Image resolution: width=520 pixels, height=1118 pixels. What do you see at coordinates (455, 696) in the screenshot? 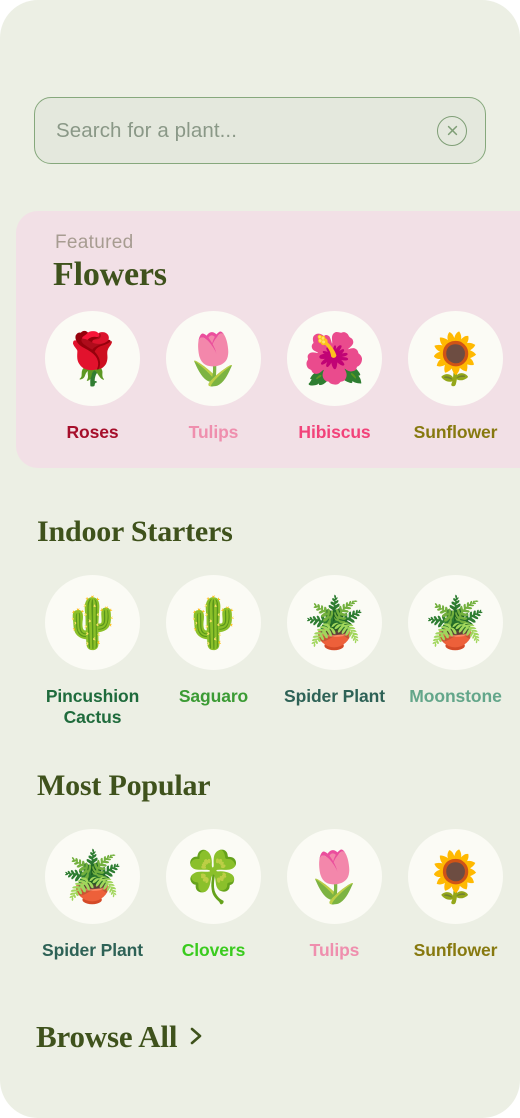
I see `plant-item-label: Moonstone` at bounding box center [455, 696].